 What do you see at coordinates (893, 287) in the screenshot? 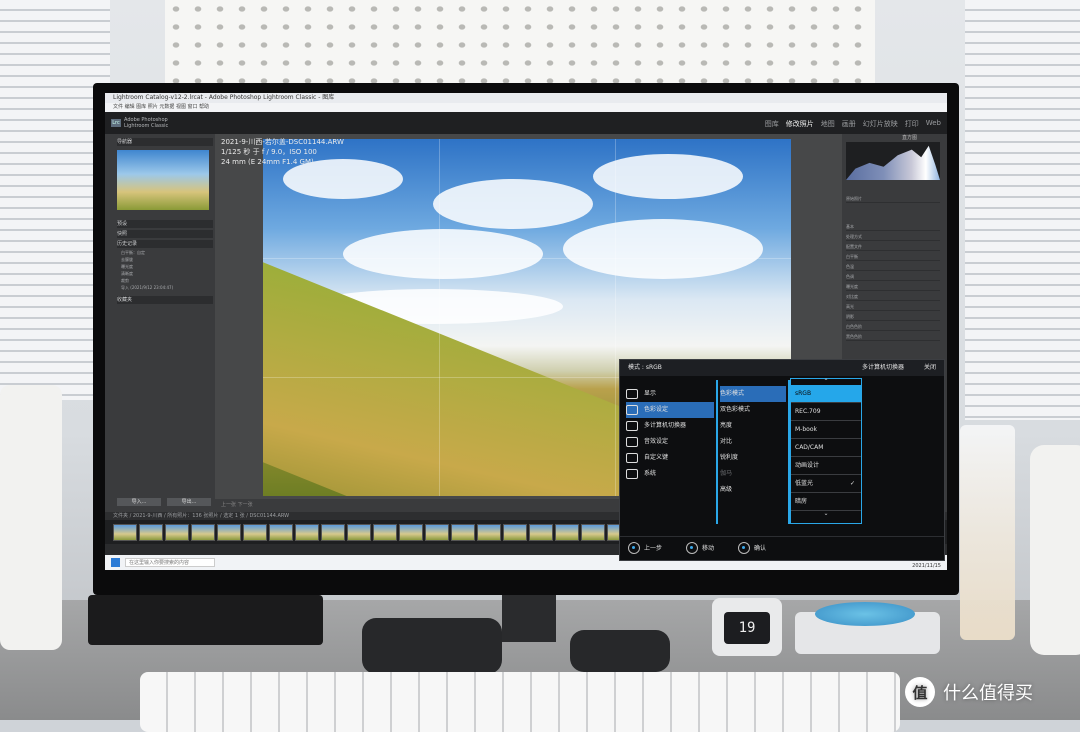
I see `develop-row: 曝光度` at bounding box center [893, 287].